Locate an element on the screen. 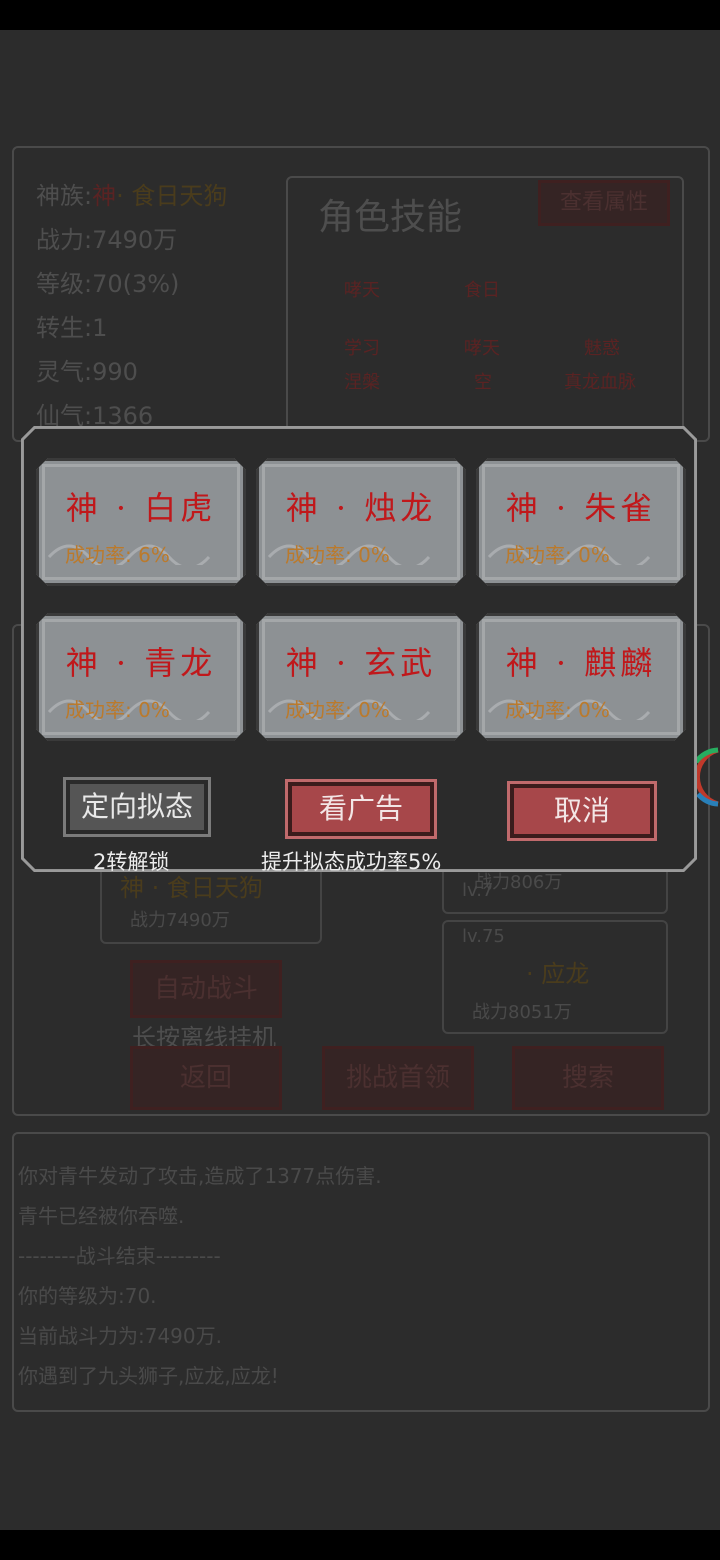 The image size is (720, 1560). option-name: 神 · 麒麟 is located at coordinates (581, 663).